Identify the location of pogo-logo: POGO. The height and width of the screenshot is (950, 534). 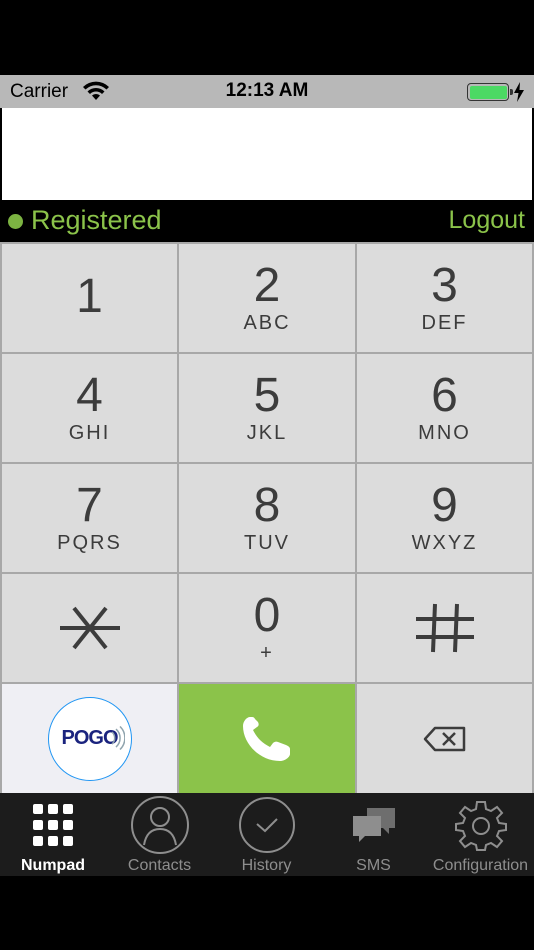
(89, 738).